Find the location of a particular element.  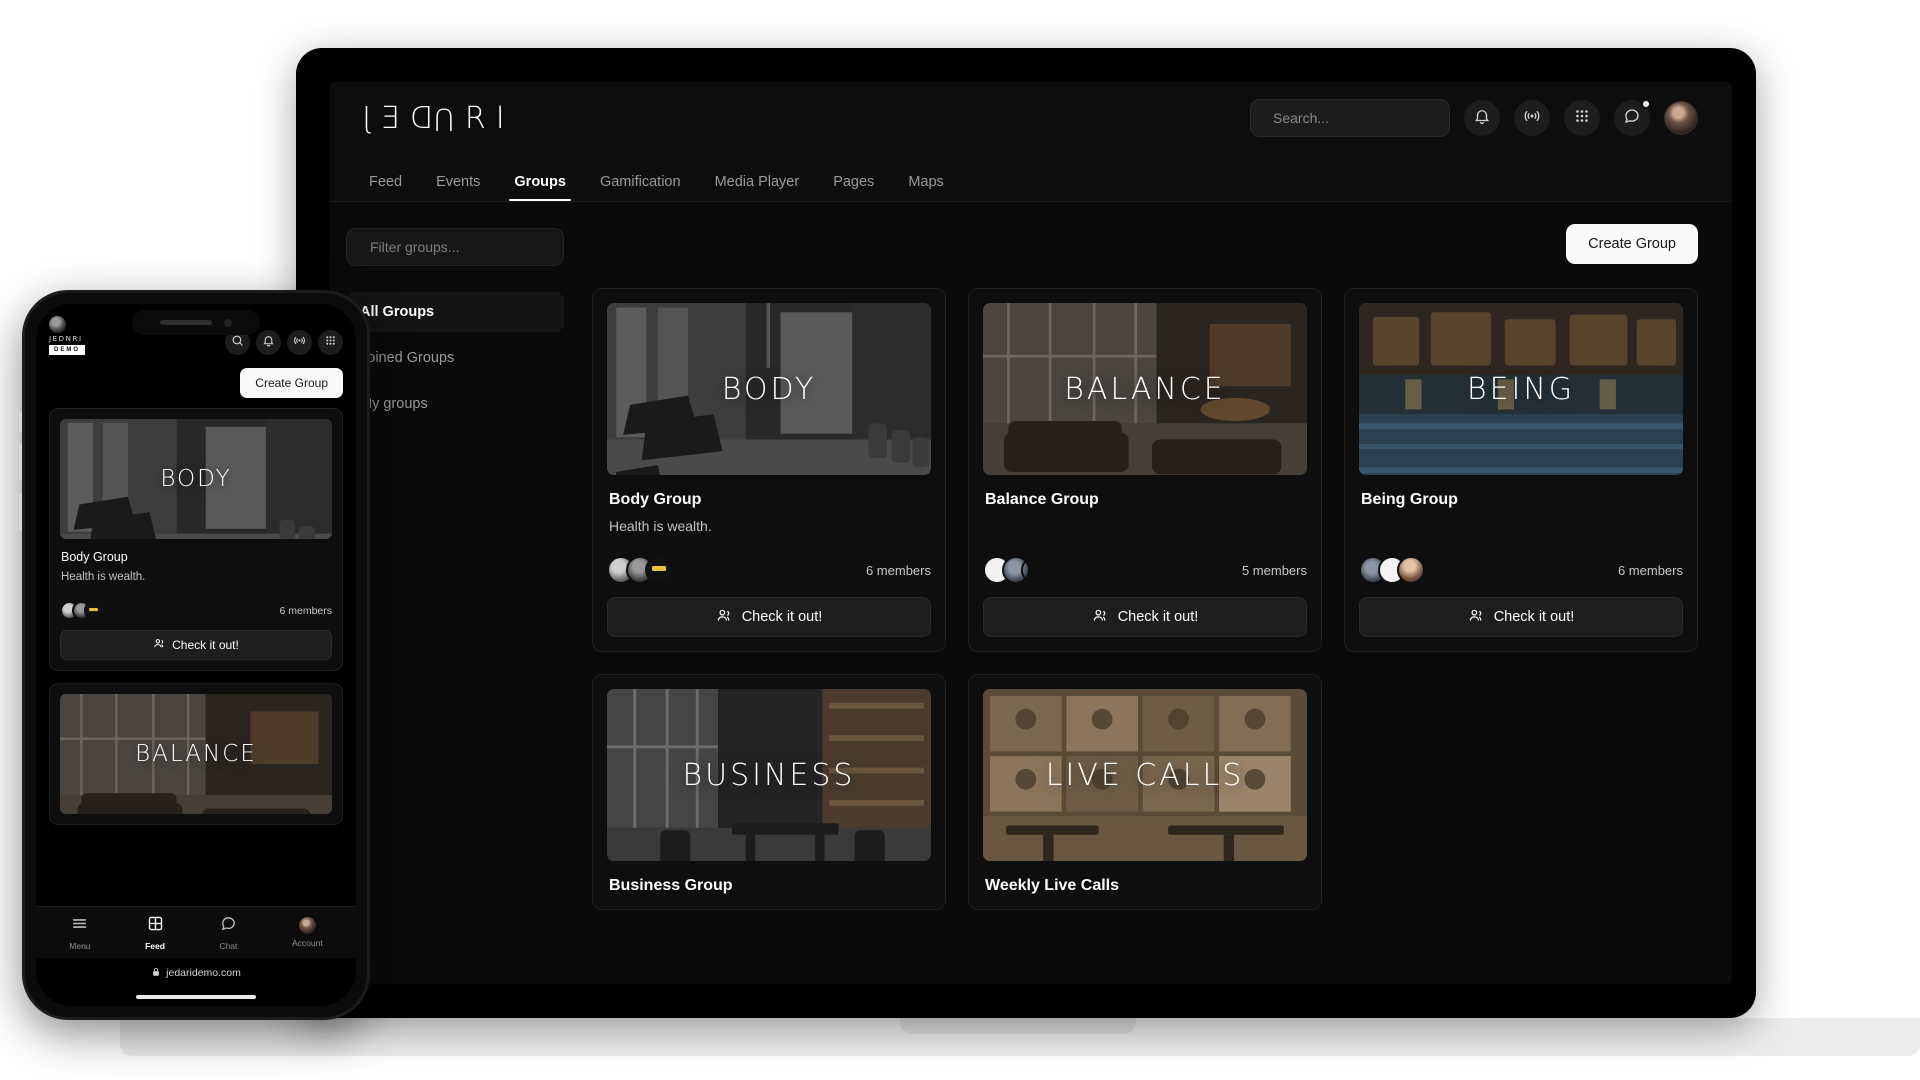

notifications-button is located at coordinates (1482, 118).